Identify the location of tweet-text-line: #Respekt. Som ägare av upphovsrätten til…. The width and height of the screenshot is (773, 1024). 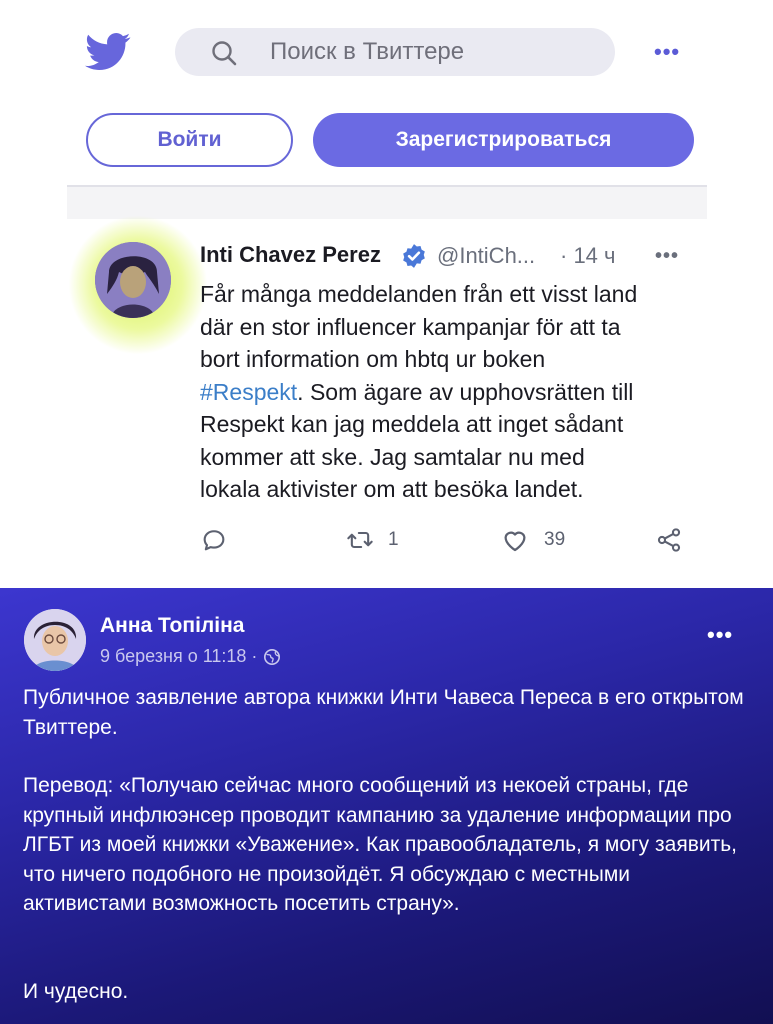
(450, 392).